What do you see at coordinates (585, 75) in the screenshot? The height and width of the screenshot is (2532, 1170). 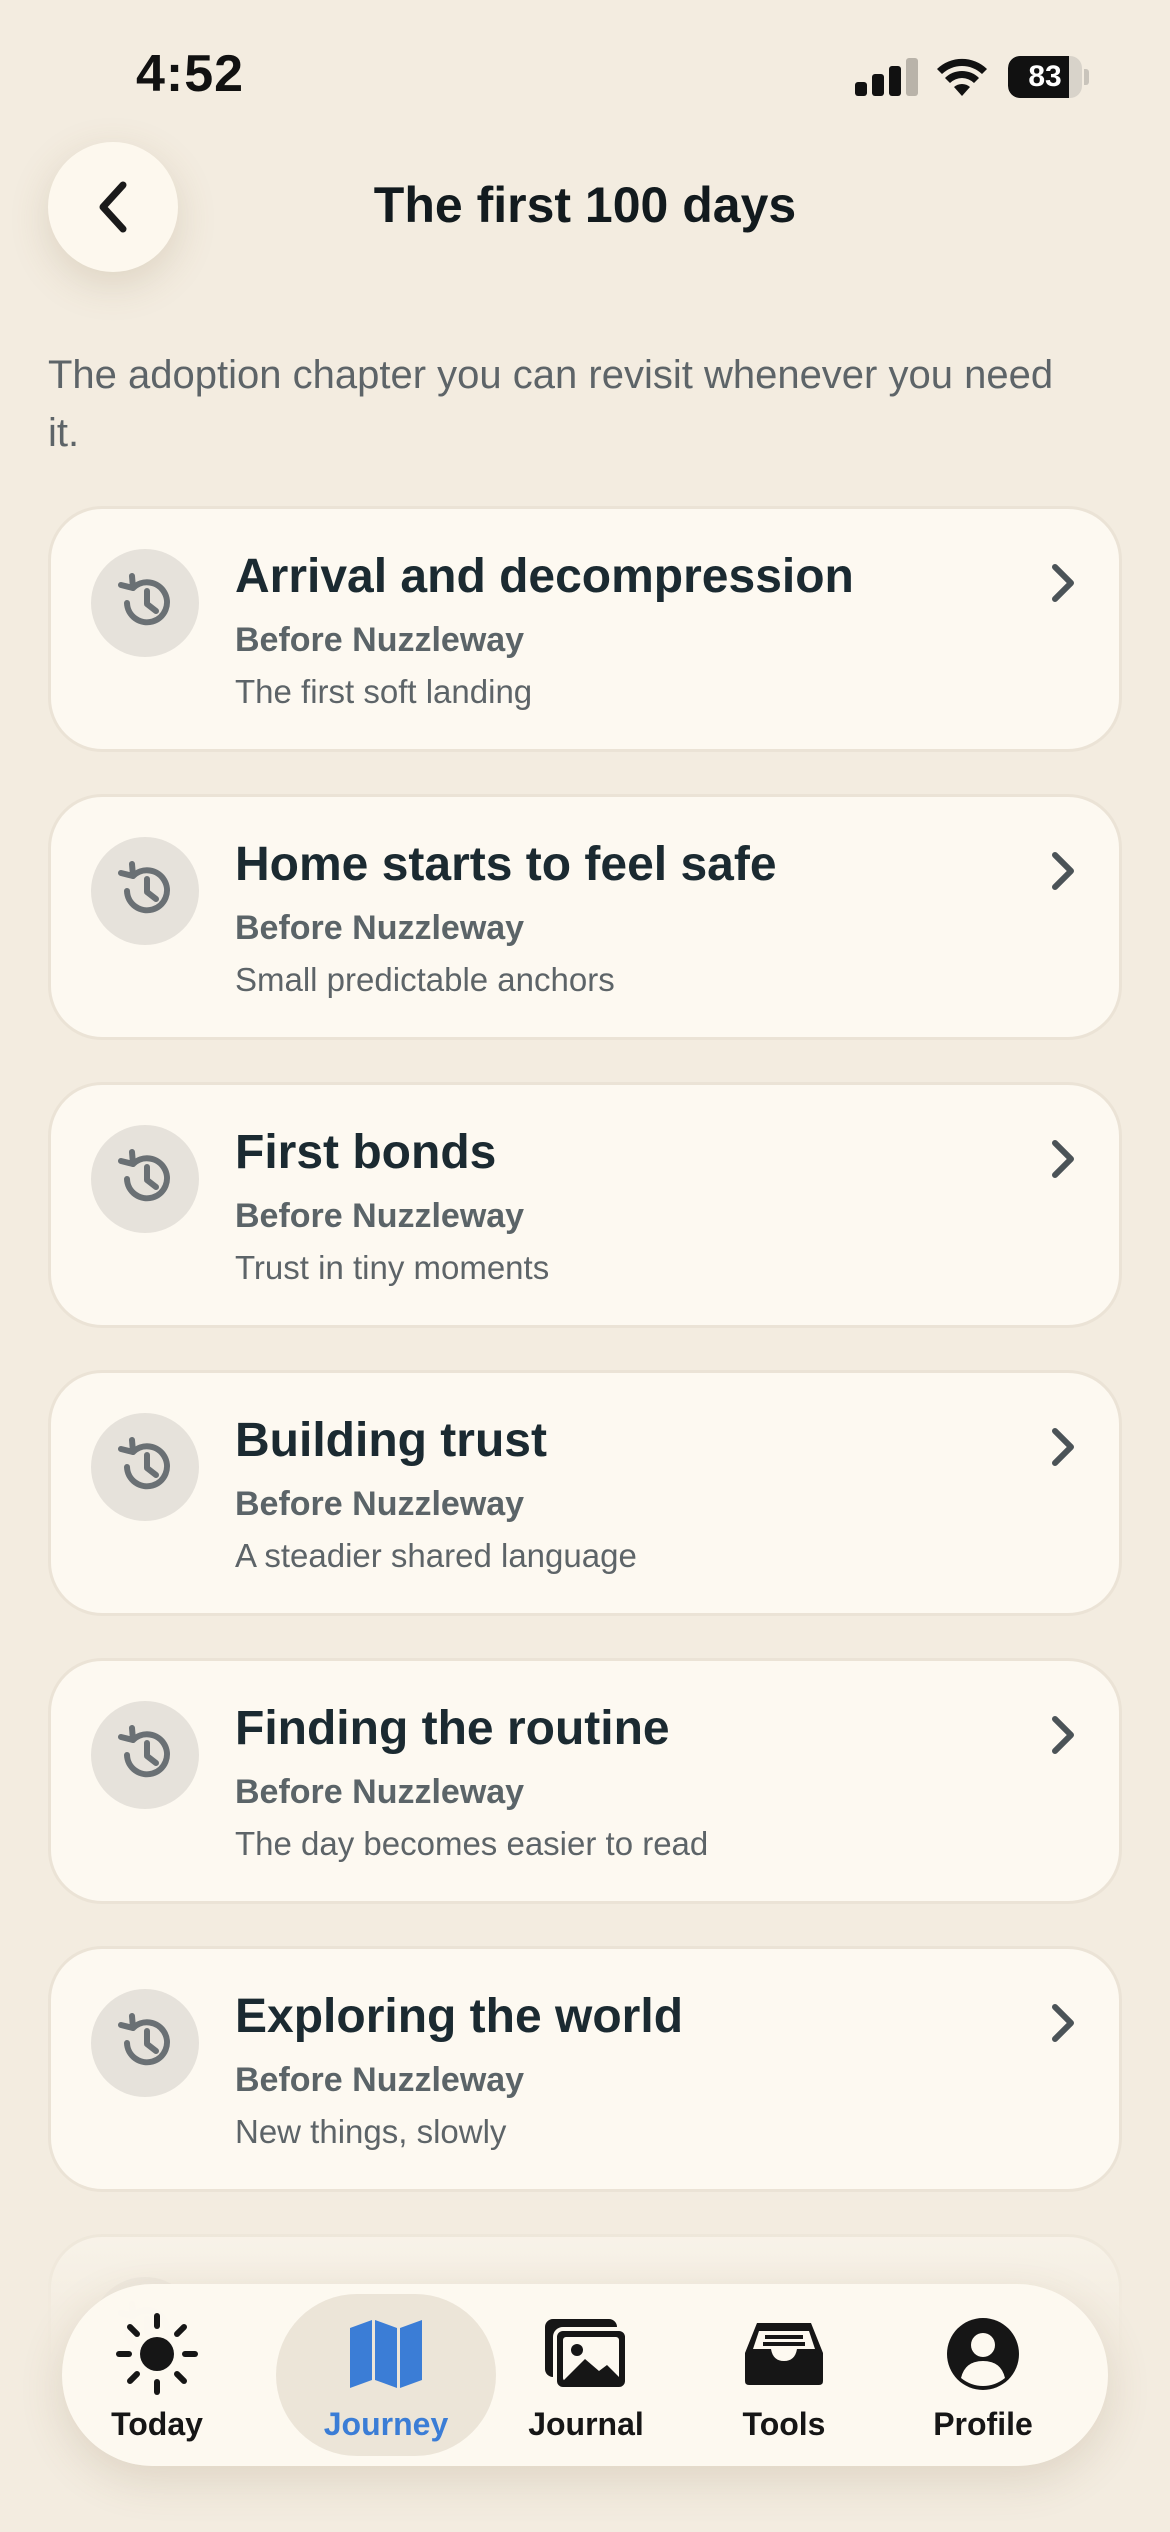 I see `status-bar: 4:52 83` at bounding box center [585, 75].